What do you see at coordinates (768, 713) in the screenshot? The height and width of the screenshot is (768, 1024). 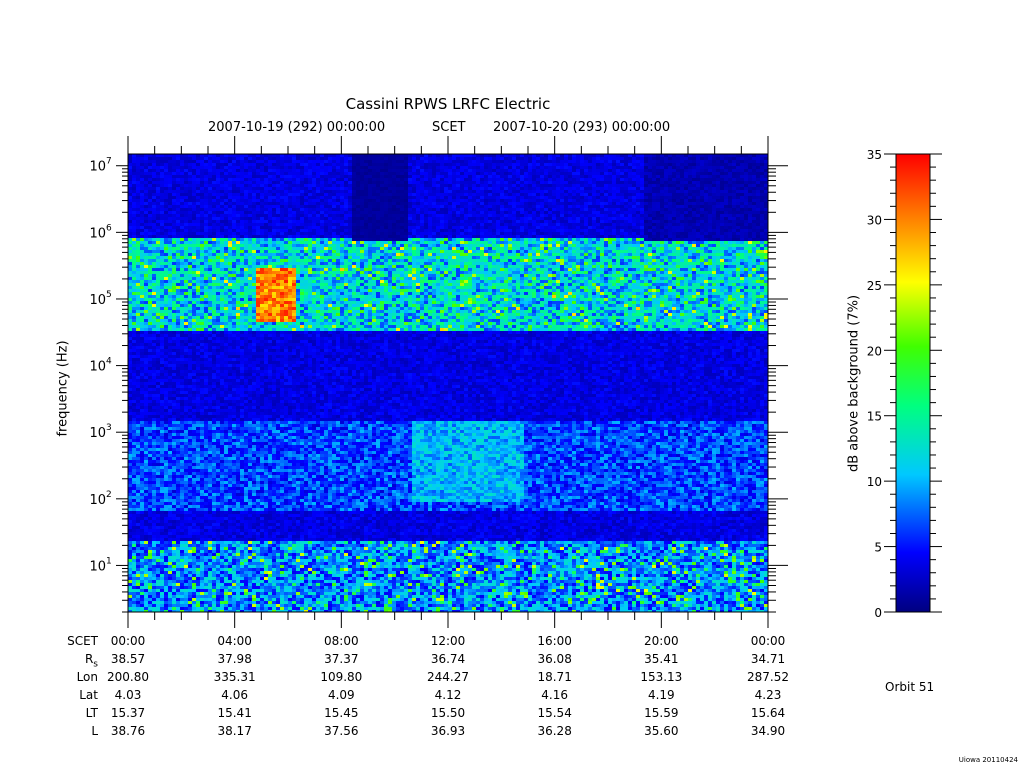 I see `ephemeris-value: 15.64` at bounding box center [768, 713].